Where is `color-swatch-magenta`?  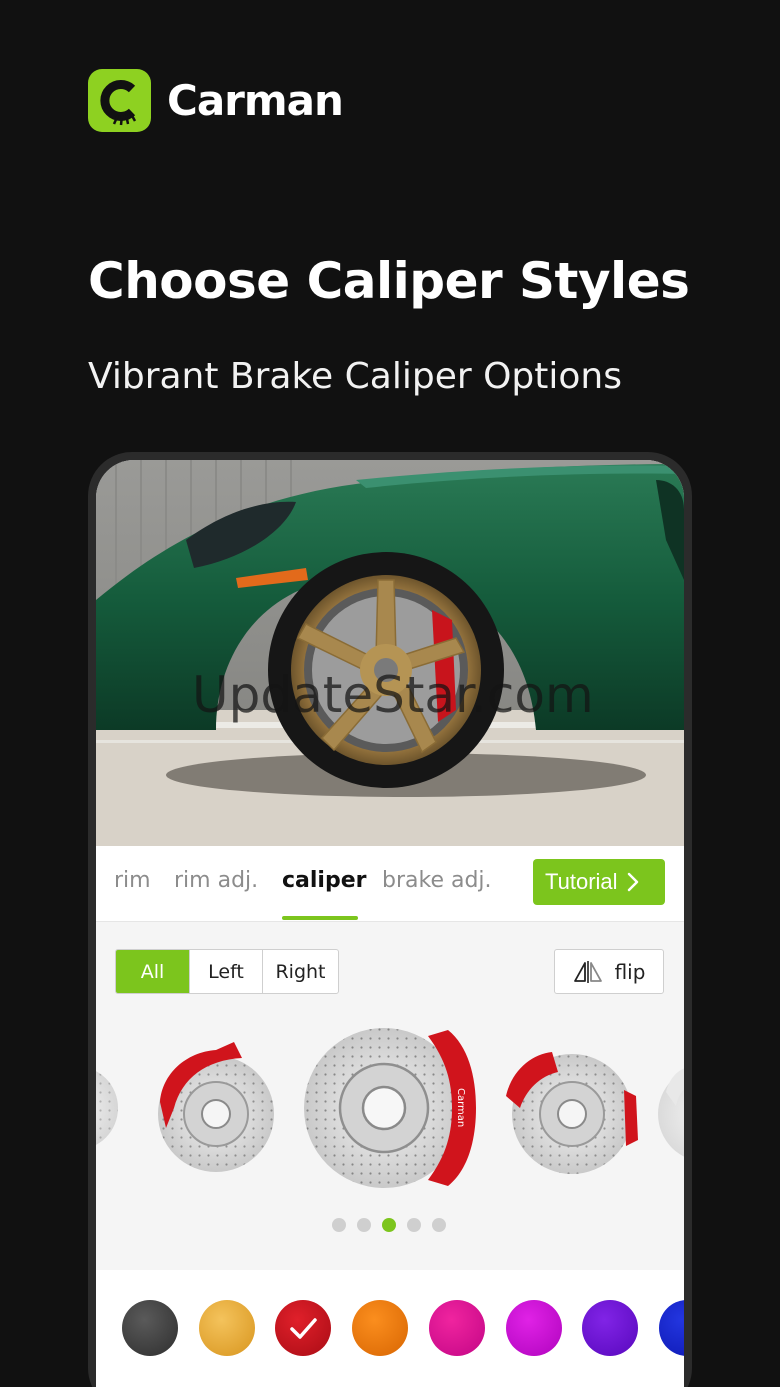
color-swatch-magenta is located at coordinates (534, 1328).